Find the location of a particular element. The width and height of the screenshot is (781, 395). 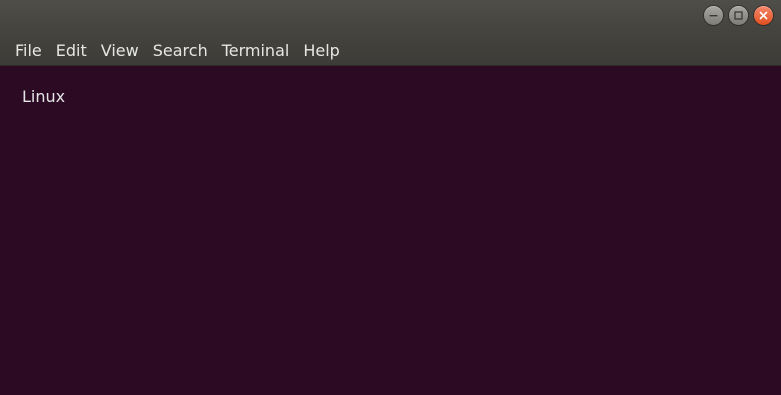

menu-help: Help is located at coordinates (321, 51).